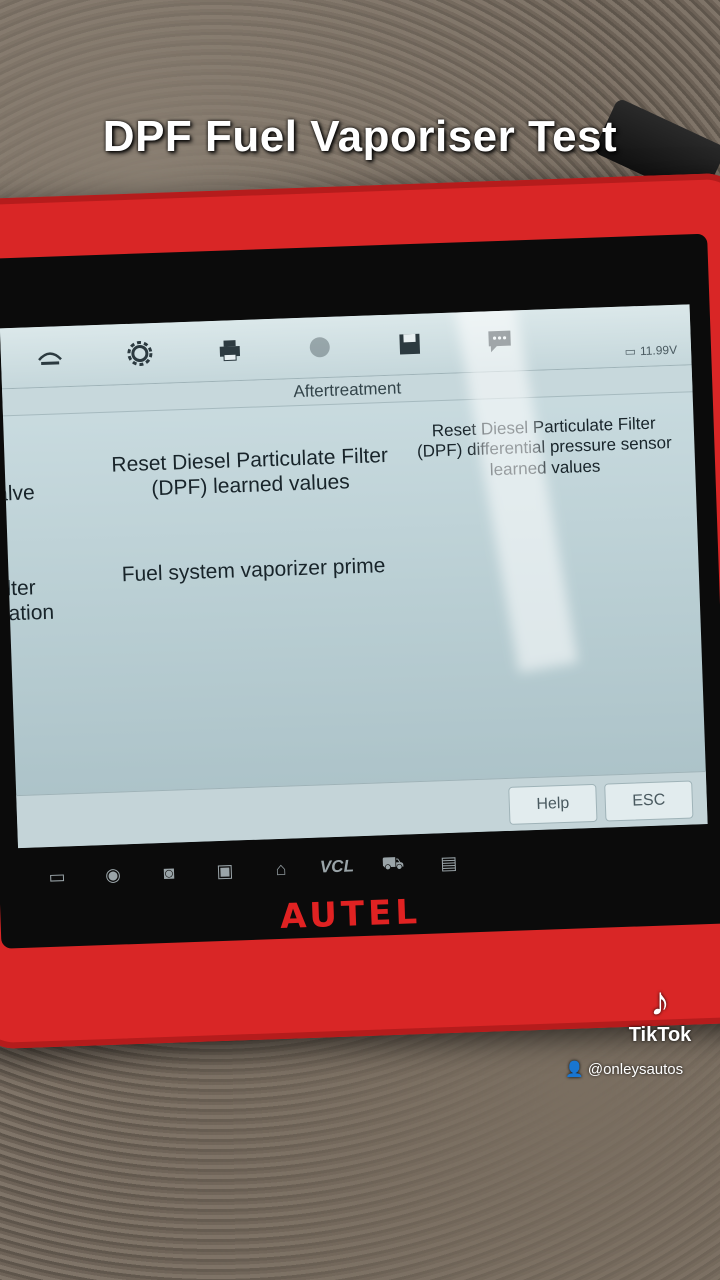 The height and width of the screenshot is (1280, 720). Describe the element at coordinates (392, 865) in the screenshot. I see `car-icon: ⛟` at that location.